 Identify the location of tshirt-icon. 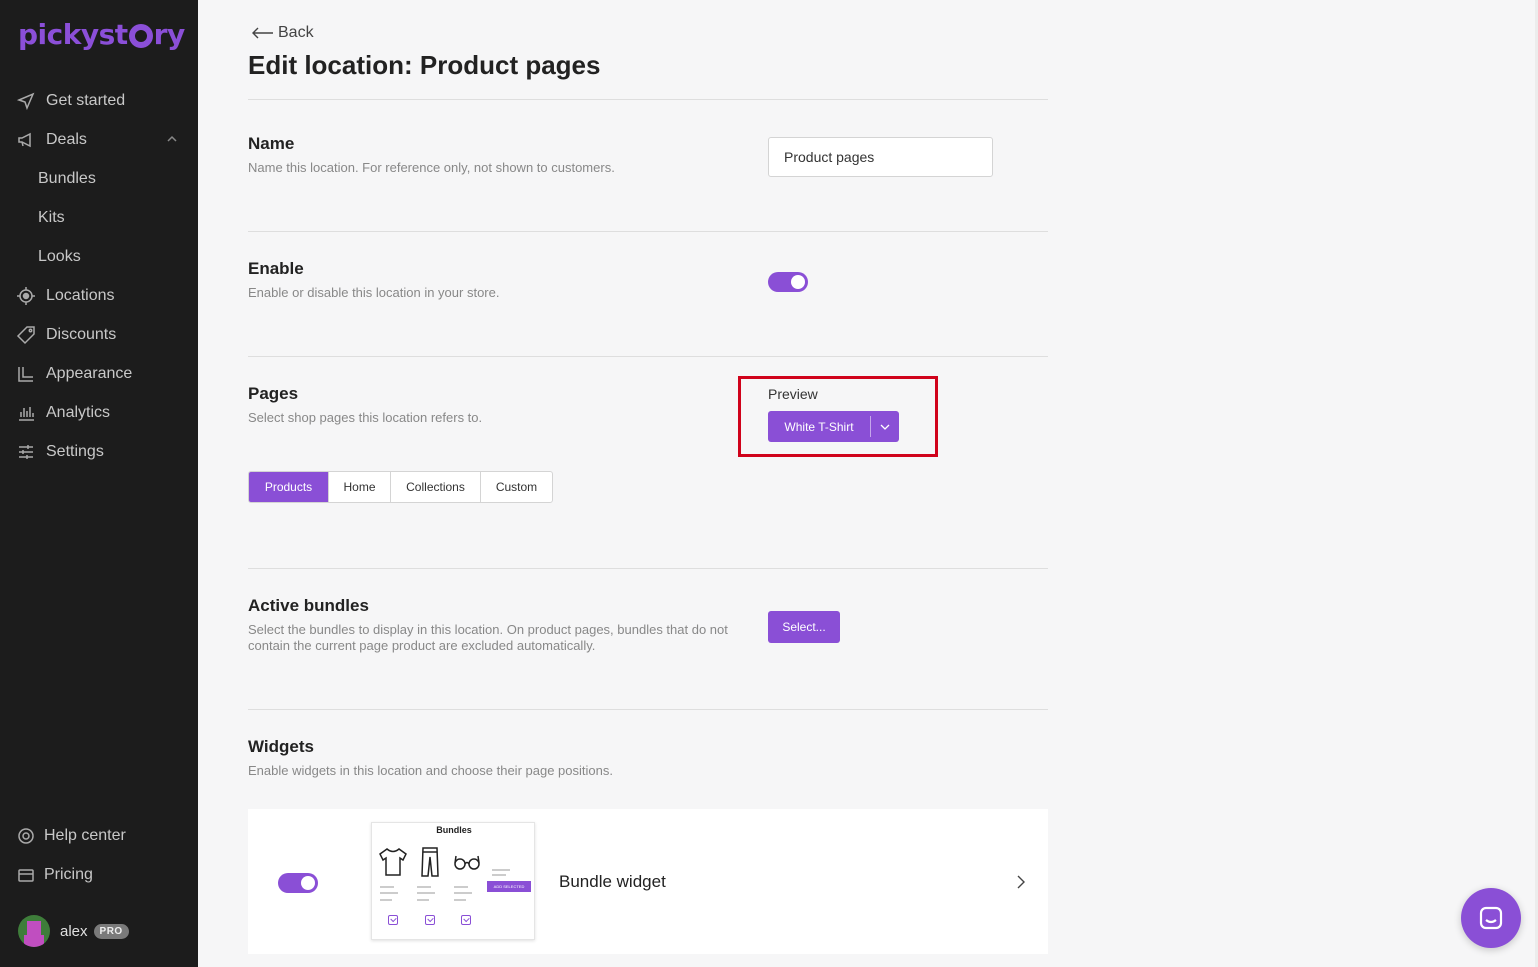
(393, 862).